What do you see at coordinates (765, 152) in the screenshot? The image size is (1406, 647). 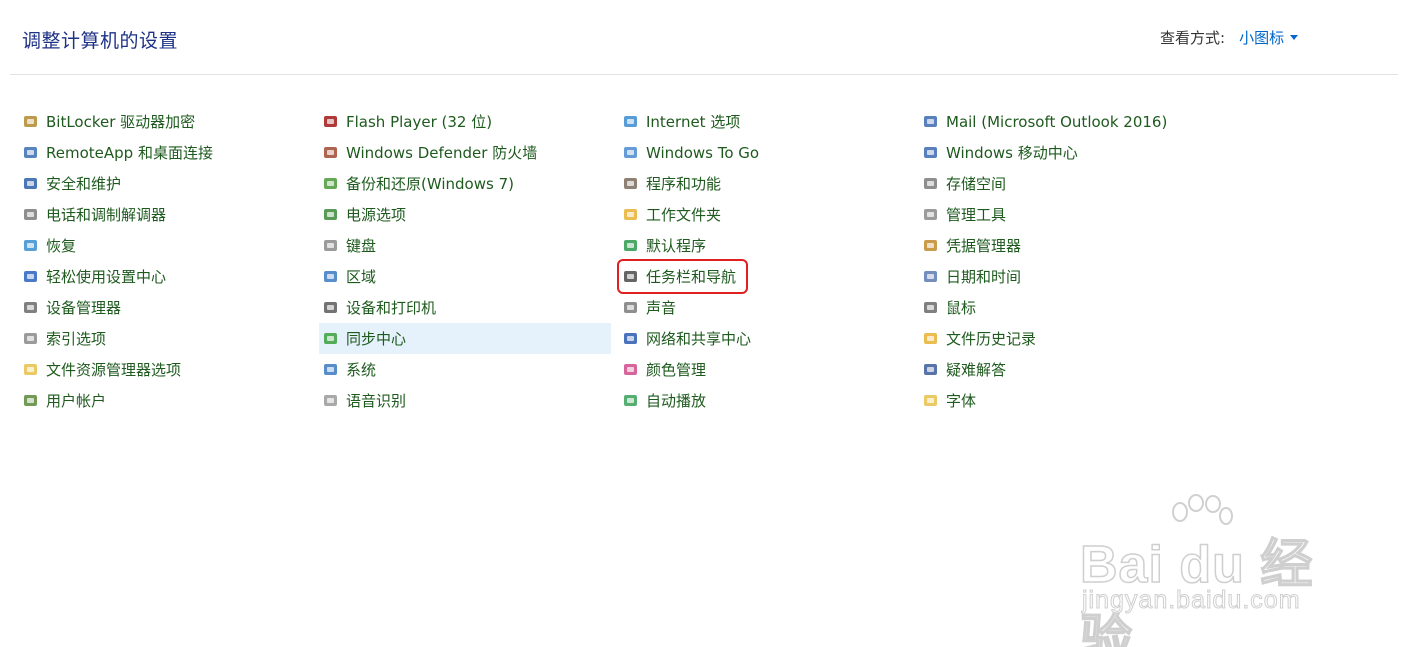 I see `settings-link: Windows To Go` at bounding box center [765, 152].